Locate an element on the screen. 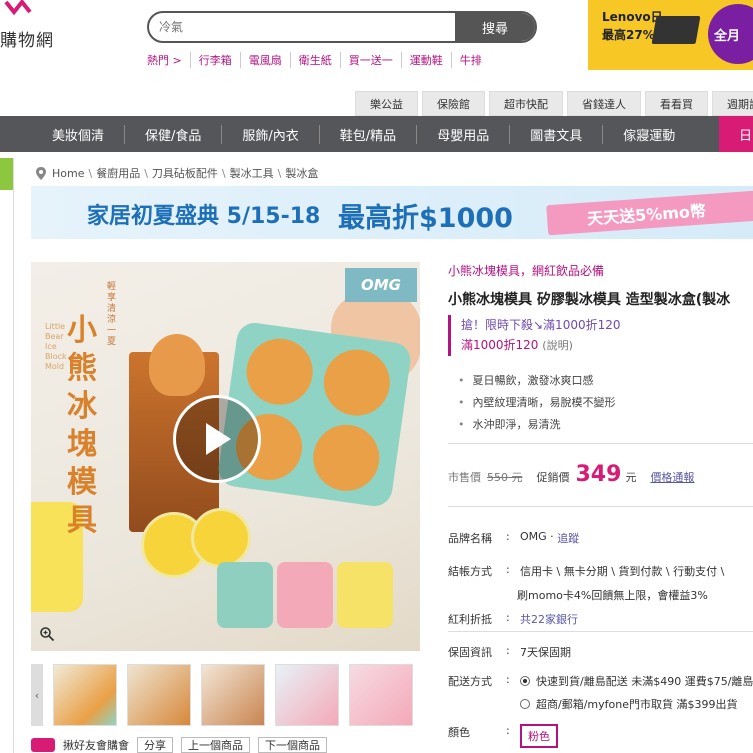  breadcrumb-item: 刀具砧板配件 is located at coordinates (185, 173).